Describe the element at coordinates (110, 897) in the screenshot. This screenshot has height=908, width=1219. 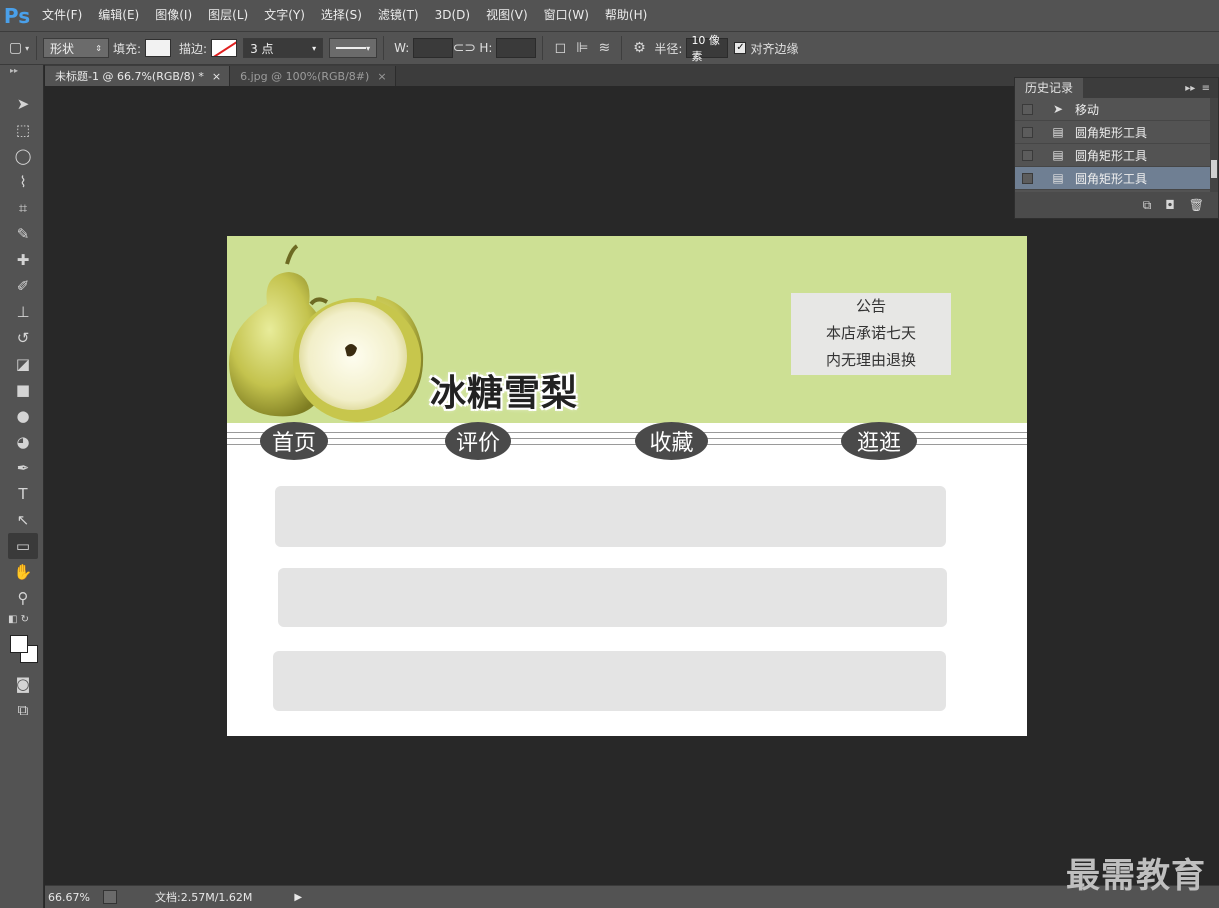
I see `status-share-icon` at that location.